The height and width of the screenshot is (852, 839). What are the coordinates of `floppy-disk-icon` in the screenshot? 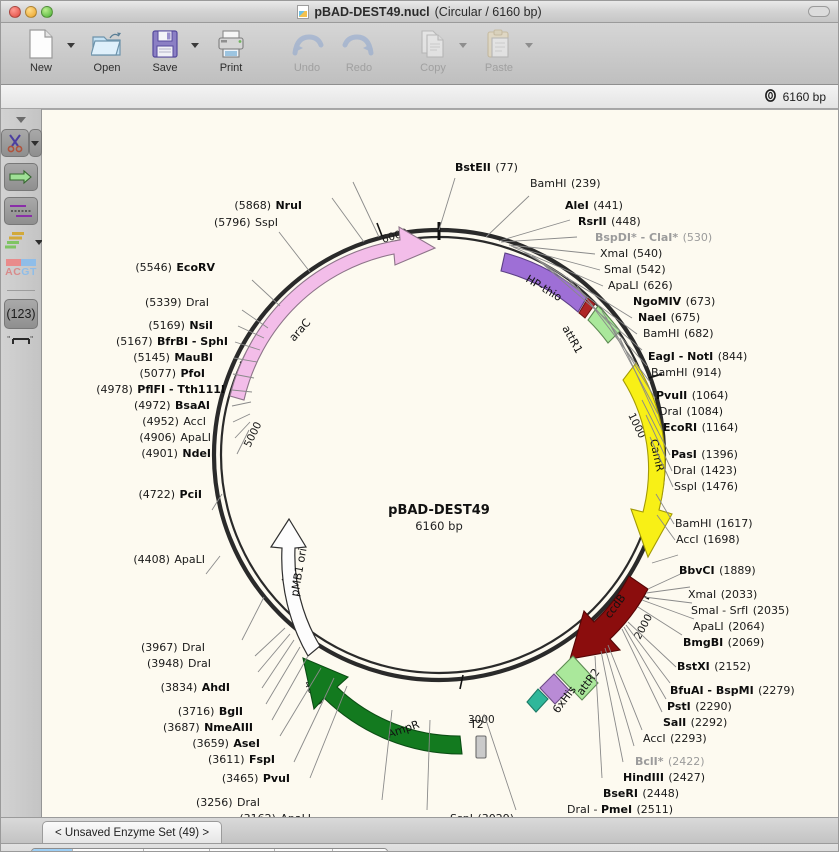 It's located at (165, 44).